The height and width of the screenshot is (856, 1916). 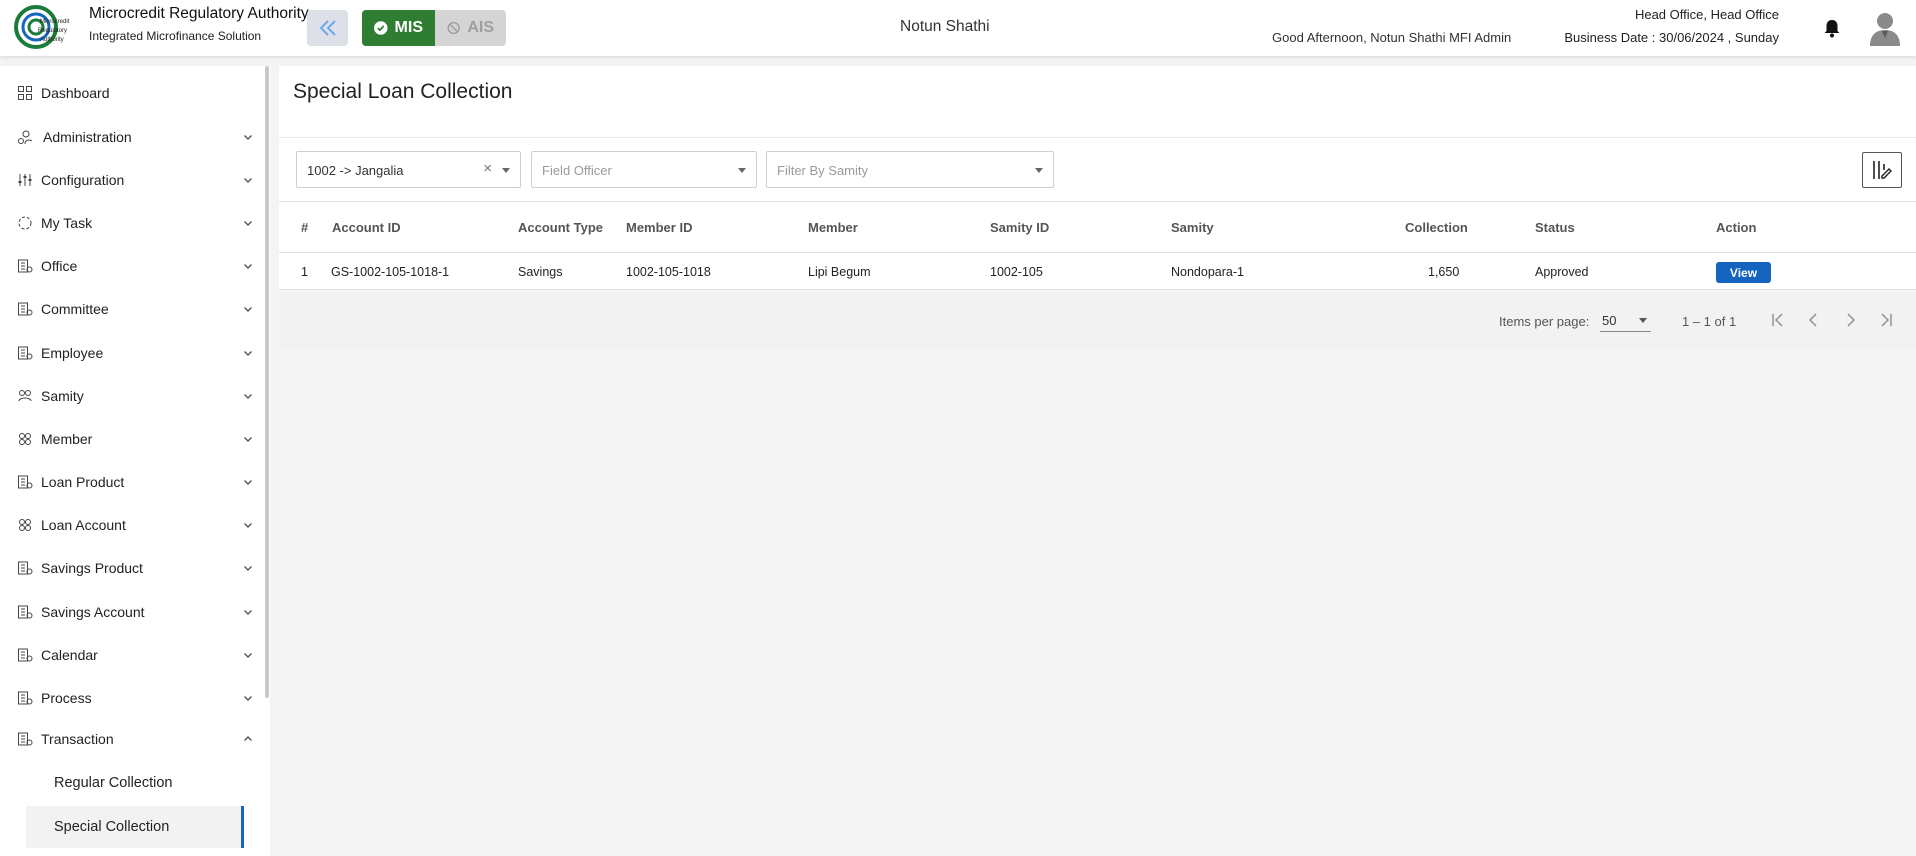 I want to click on sidebar-subitem-regular-collection: Regular Collection, so click(x=135, y=783).